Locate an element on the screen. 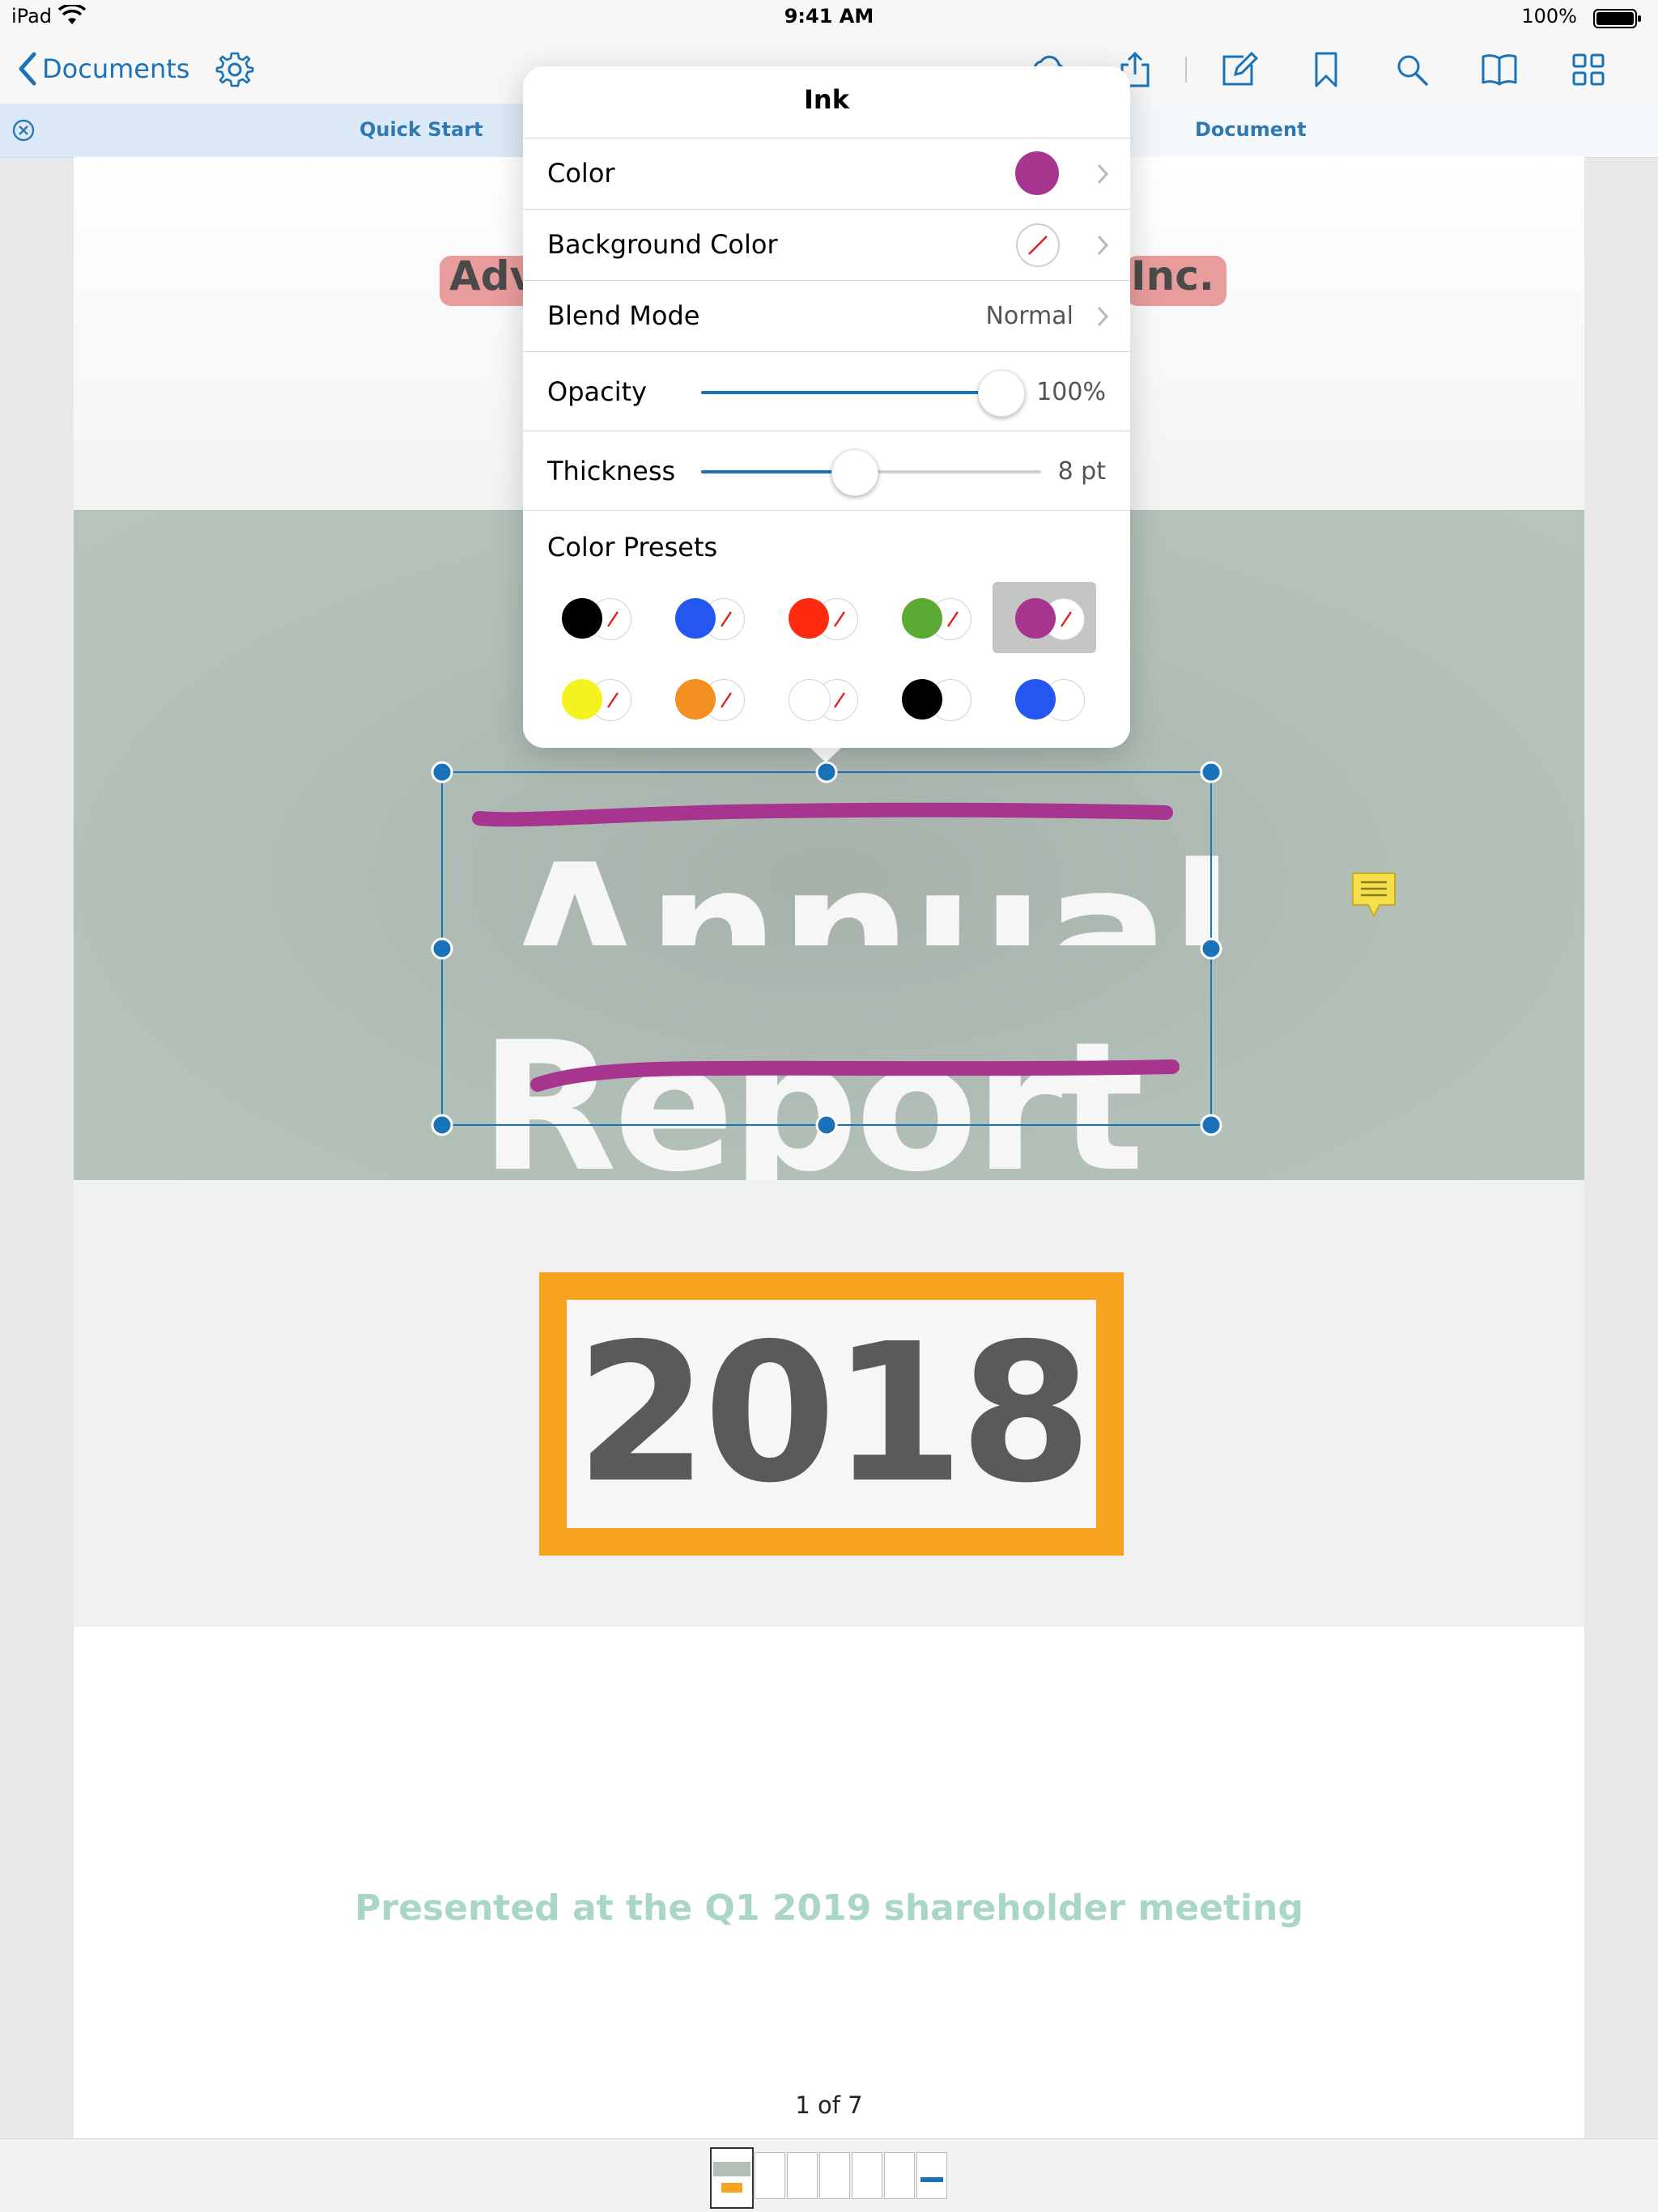  opacity-row: Opacity 100% is located at coordinates (826, 391).